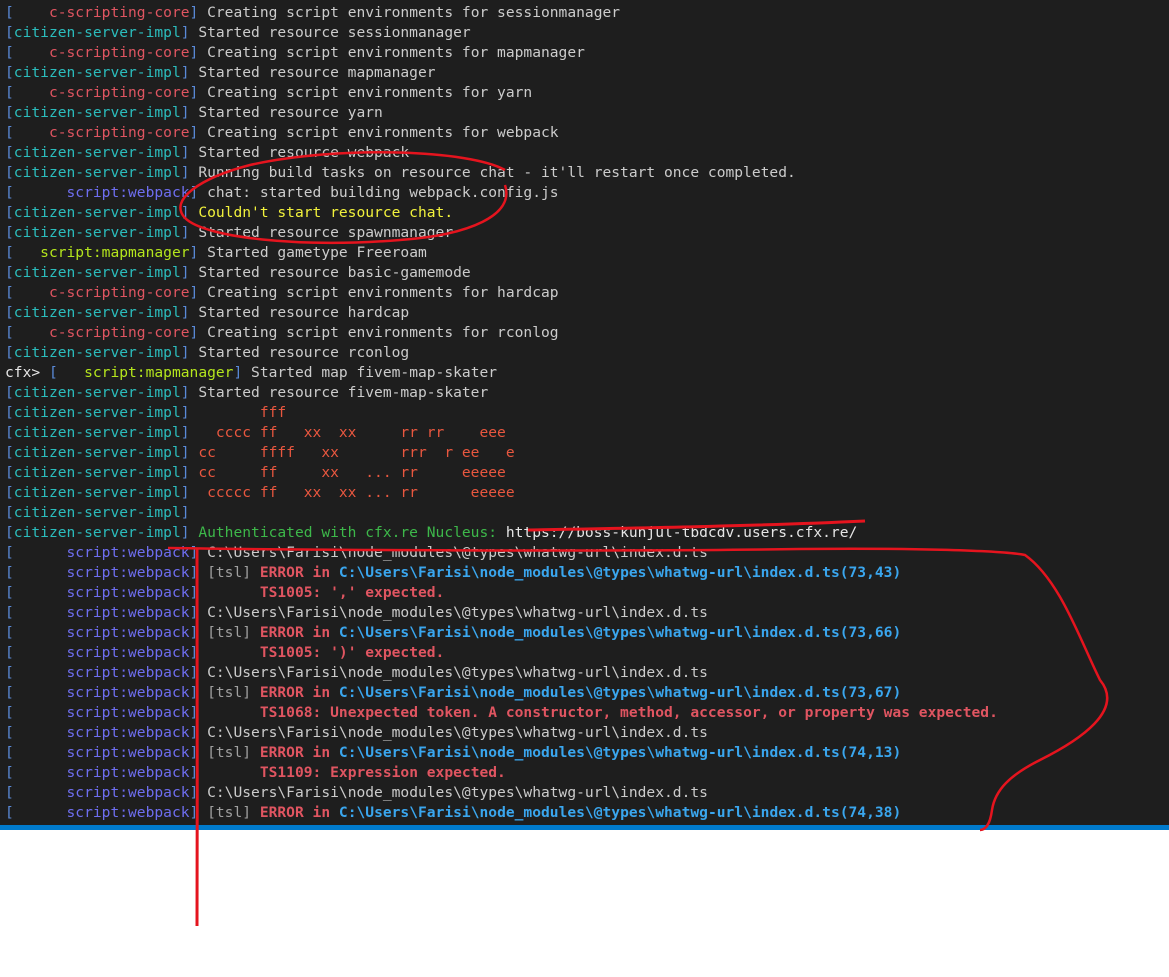 Image resolution: width=1169 pixels, height=977 pixels. Describe the element at coordinates (304, 352) in the screenshot. I see `log-message: Started resource rconlog` at that location.